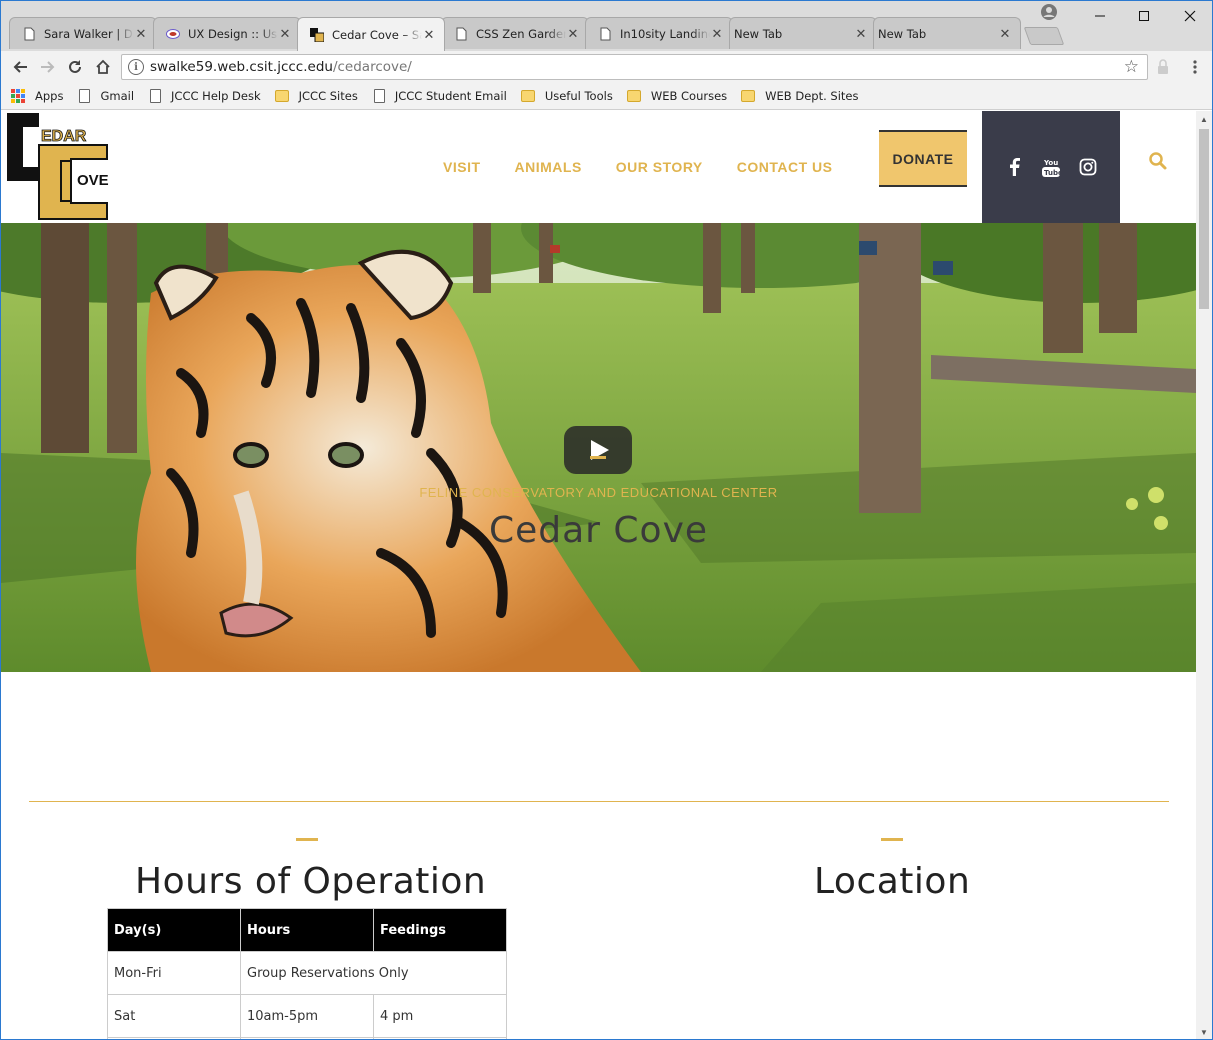 This screenshot has width=1213, height=1040. What do you see at coordinates (1204, 219) in the screenshot?
I see `scroll-thumb` at bounding box center [1204, 219].